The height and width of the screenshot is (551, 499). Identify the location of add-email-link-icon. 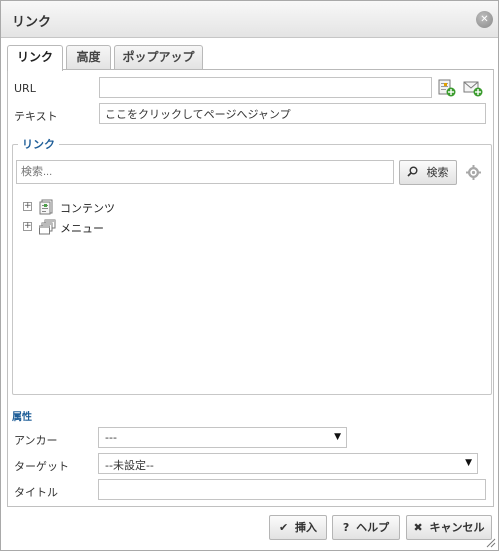
(473, 88).